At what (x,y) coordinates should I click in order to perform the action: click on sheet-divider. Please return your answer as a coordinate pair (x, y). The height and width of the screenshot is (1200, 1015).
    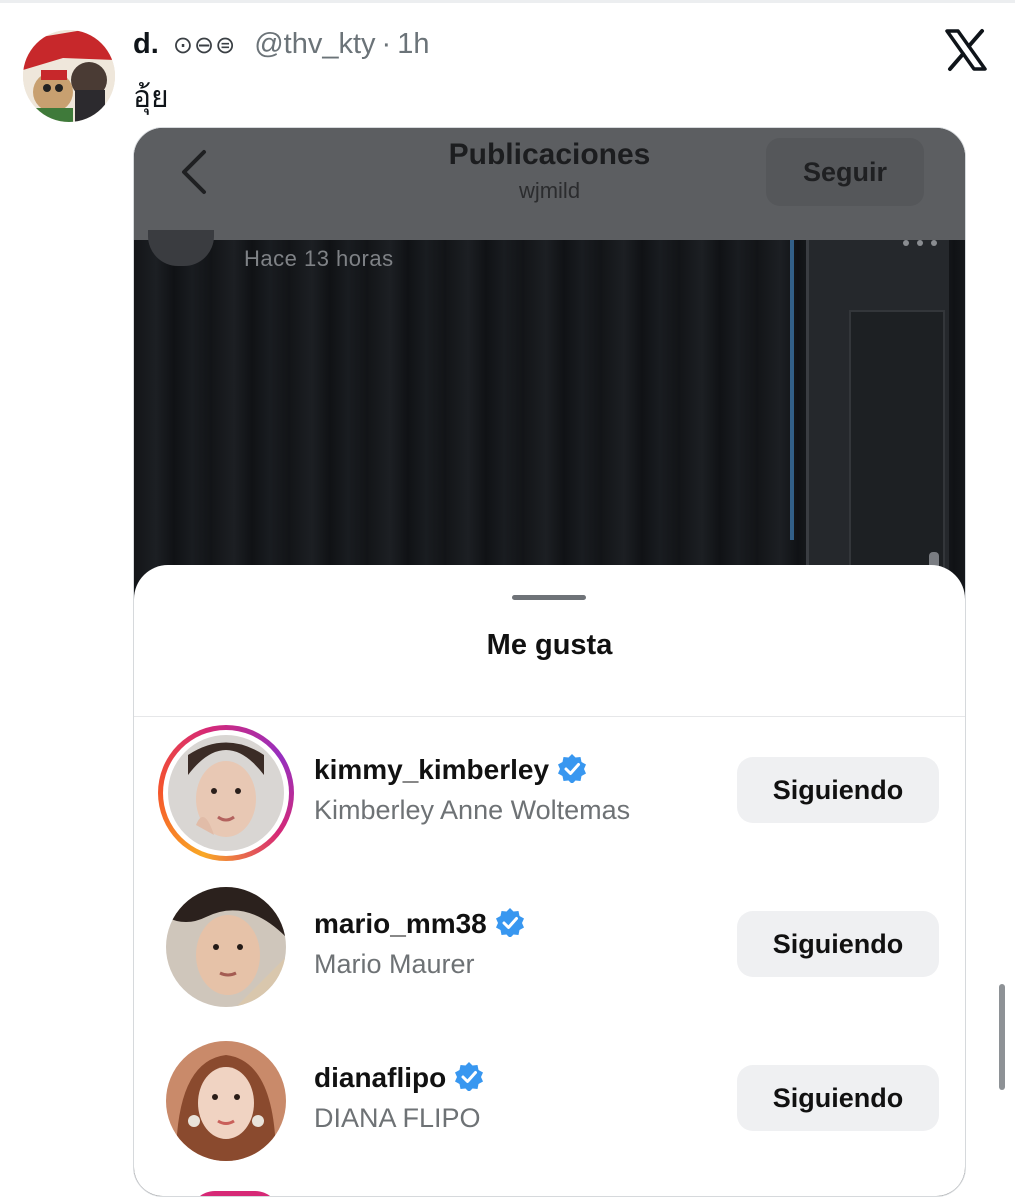
    Looking at the image, I should click on (549, 716).